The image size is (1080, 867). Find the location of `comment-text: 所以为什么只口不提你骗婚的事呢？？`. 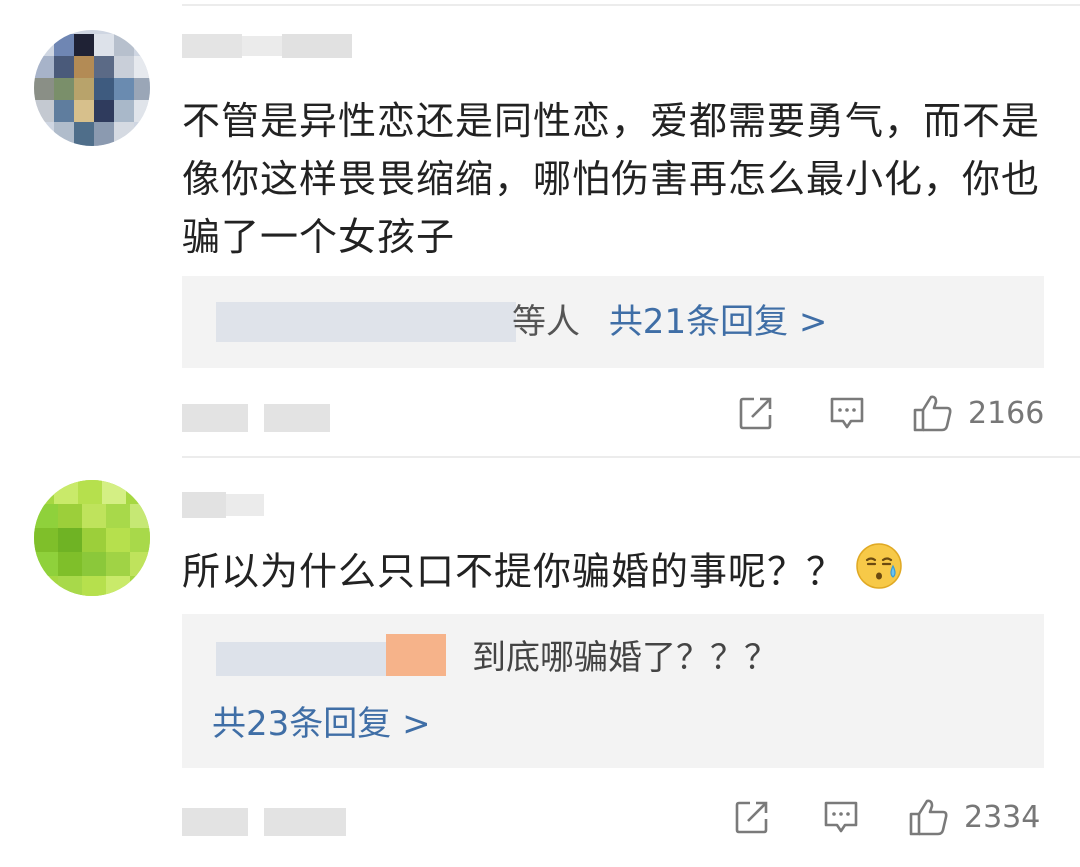

comment-text: 所以为什么只口不提你骗婚的事呢？？ is located at coordinates (612, 574).